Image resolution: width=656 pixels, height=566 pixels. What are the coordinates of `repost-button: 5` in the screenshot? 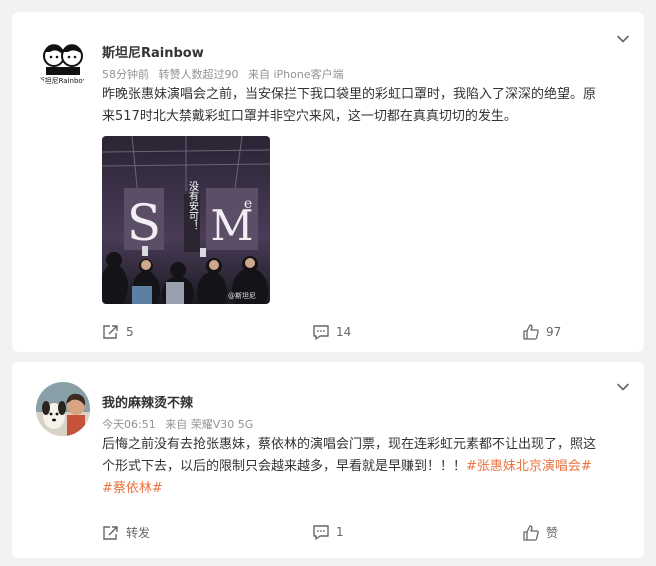 It's located at (118, 332).